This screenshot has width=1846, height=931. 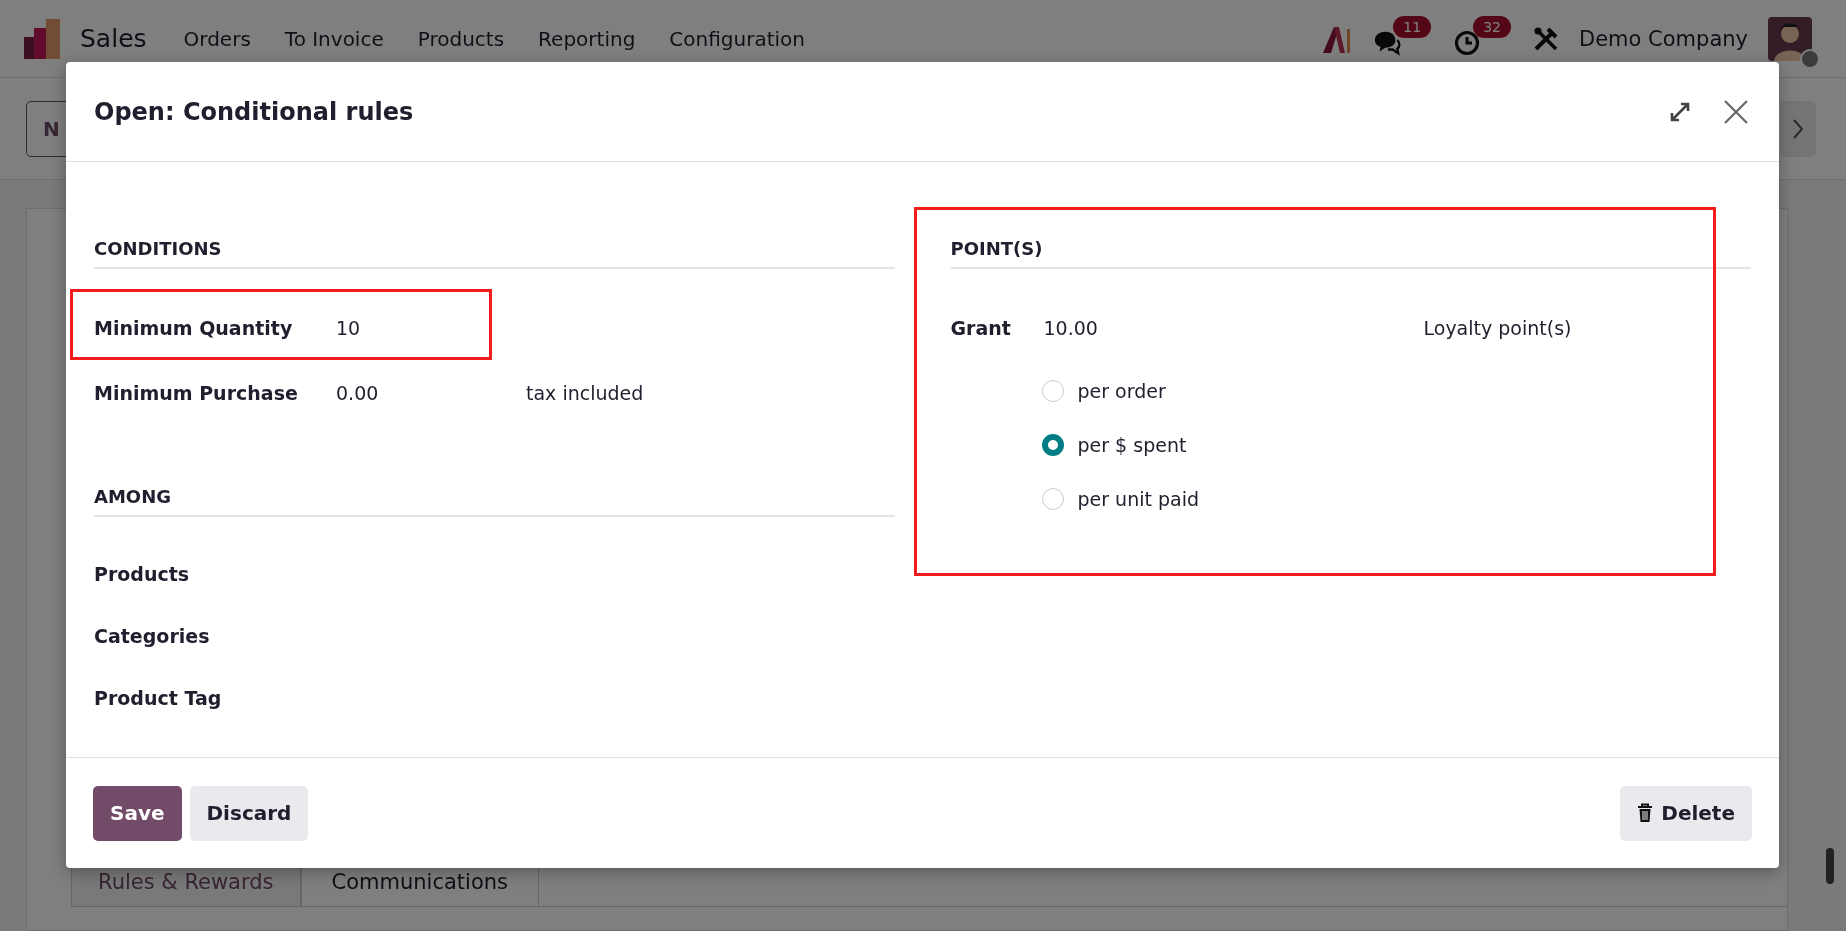 What do you see at coordinates (1412, 26) in the screenshot?
I see `notification-badge: 11` at bounding box center [1412, 26].